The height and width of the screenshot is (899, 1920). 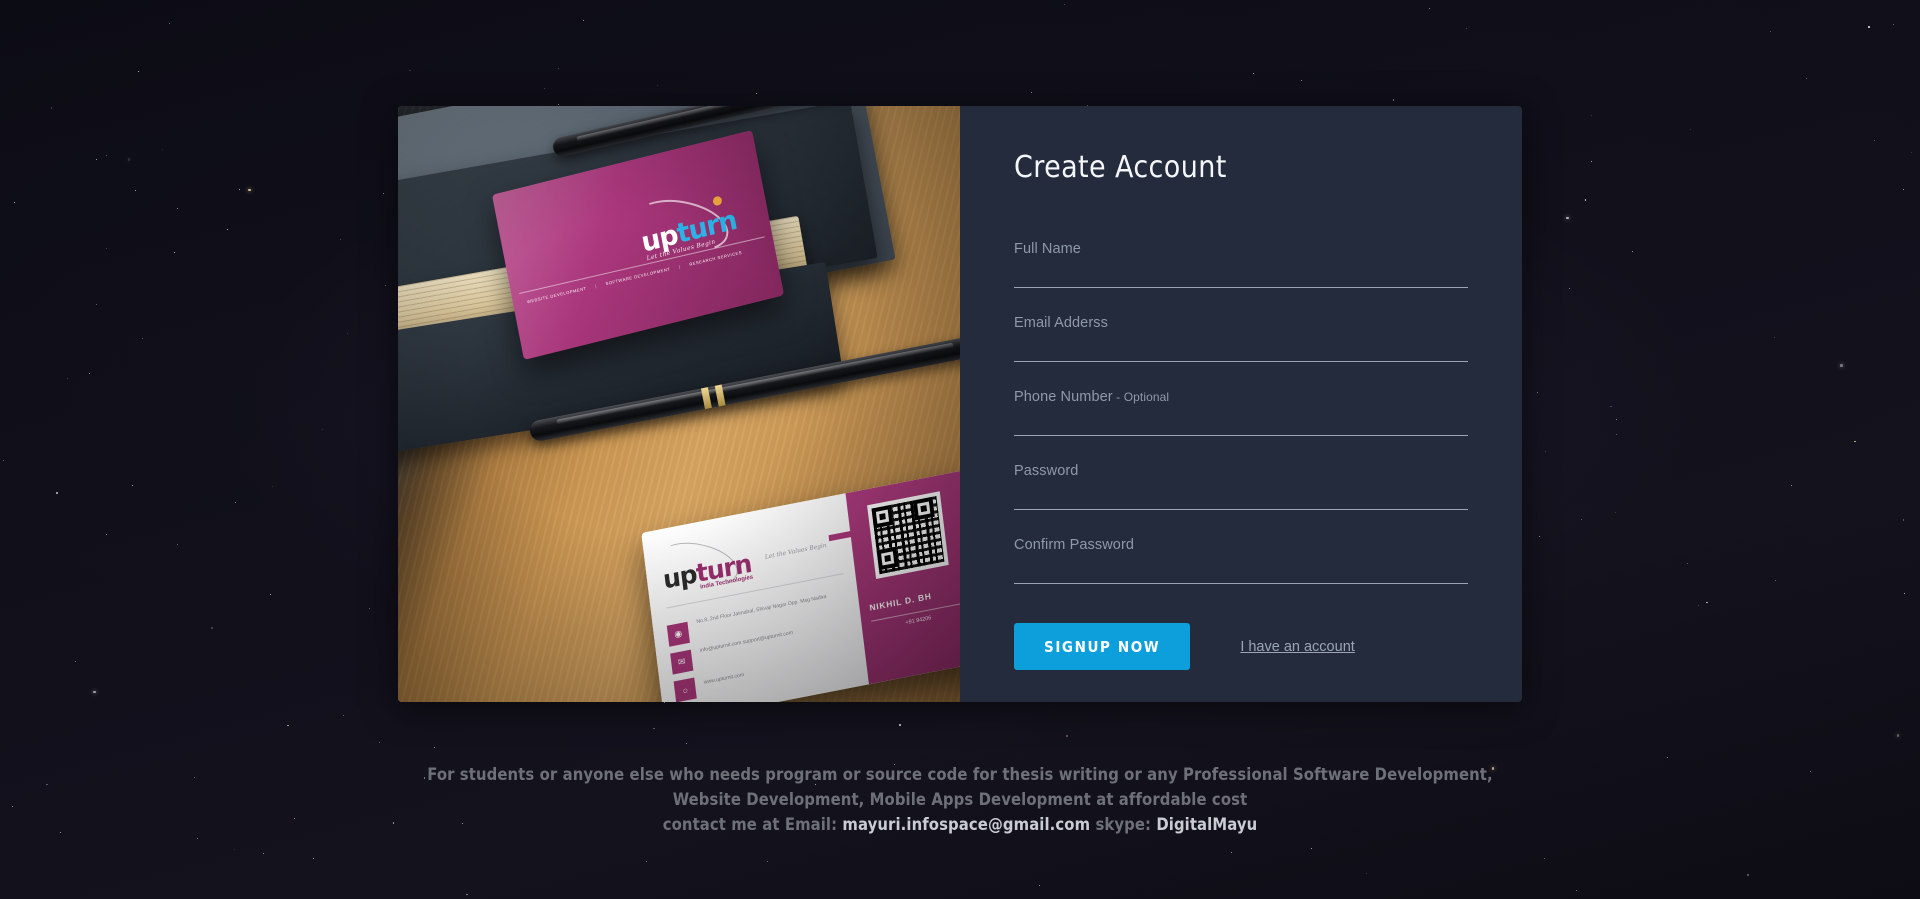 I want to click on i-have-an-account-link: I have an account, so click(x=1297, y=647).